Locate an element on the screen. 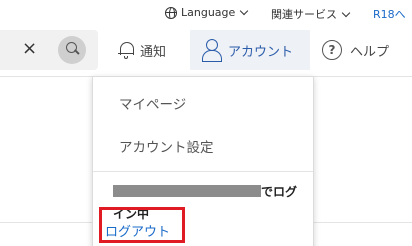 The width and height of the screenshot is (412, 246). utility-bar: Language 関連サービス R18へ is located at coordinates (206, 13).